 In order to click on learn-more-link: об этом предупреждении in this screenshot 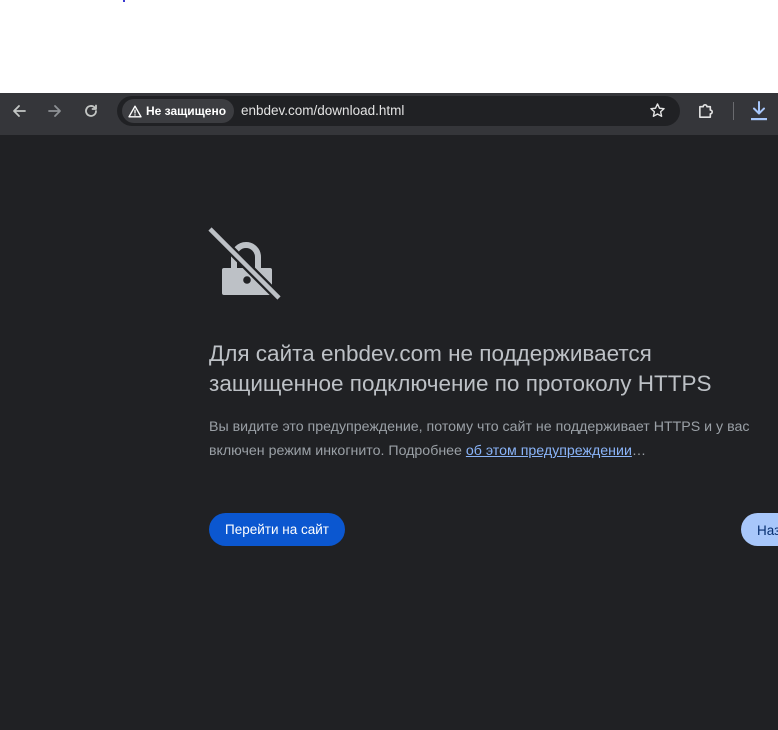, I will do `click(549, 451)`.